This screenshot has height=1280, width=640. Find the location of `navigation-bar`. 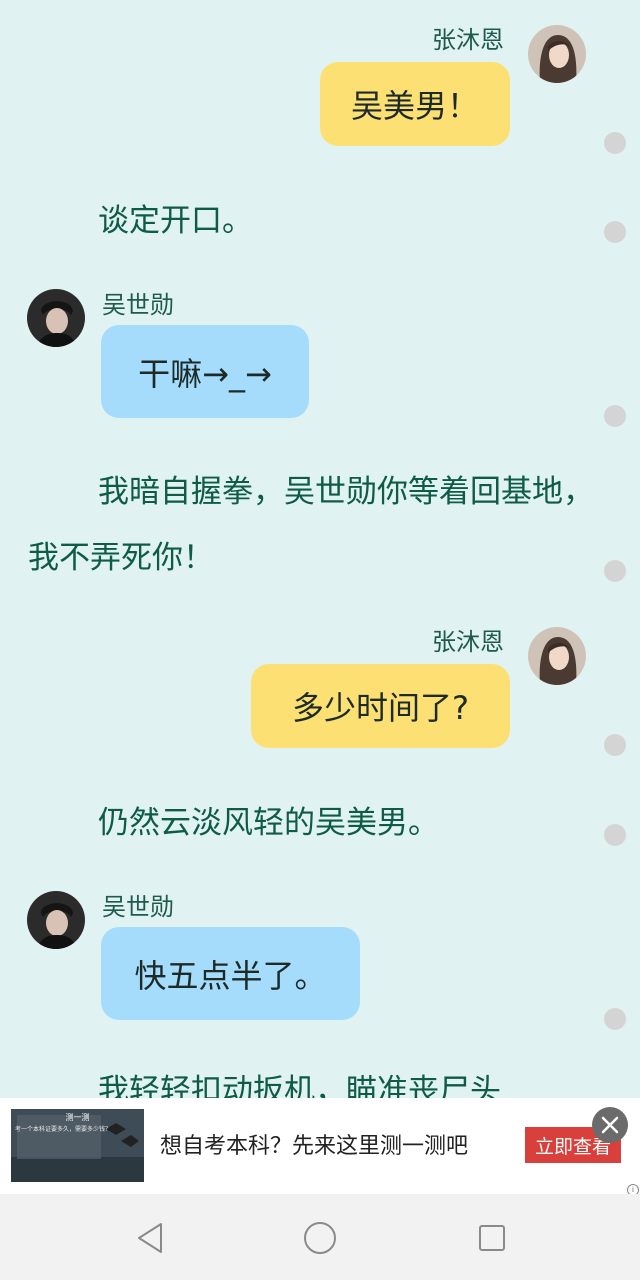

navigation-bar is located at coordinates (320, 1237).